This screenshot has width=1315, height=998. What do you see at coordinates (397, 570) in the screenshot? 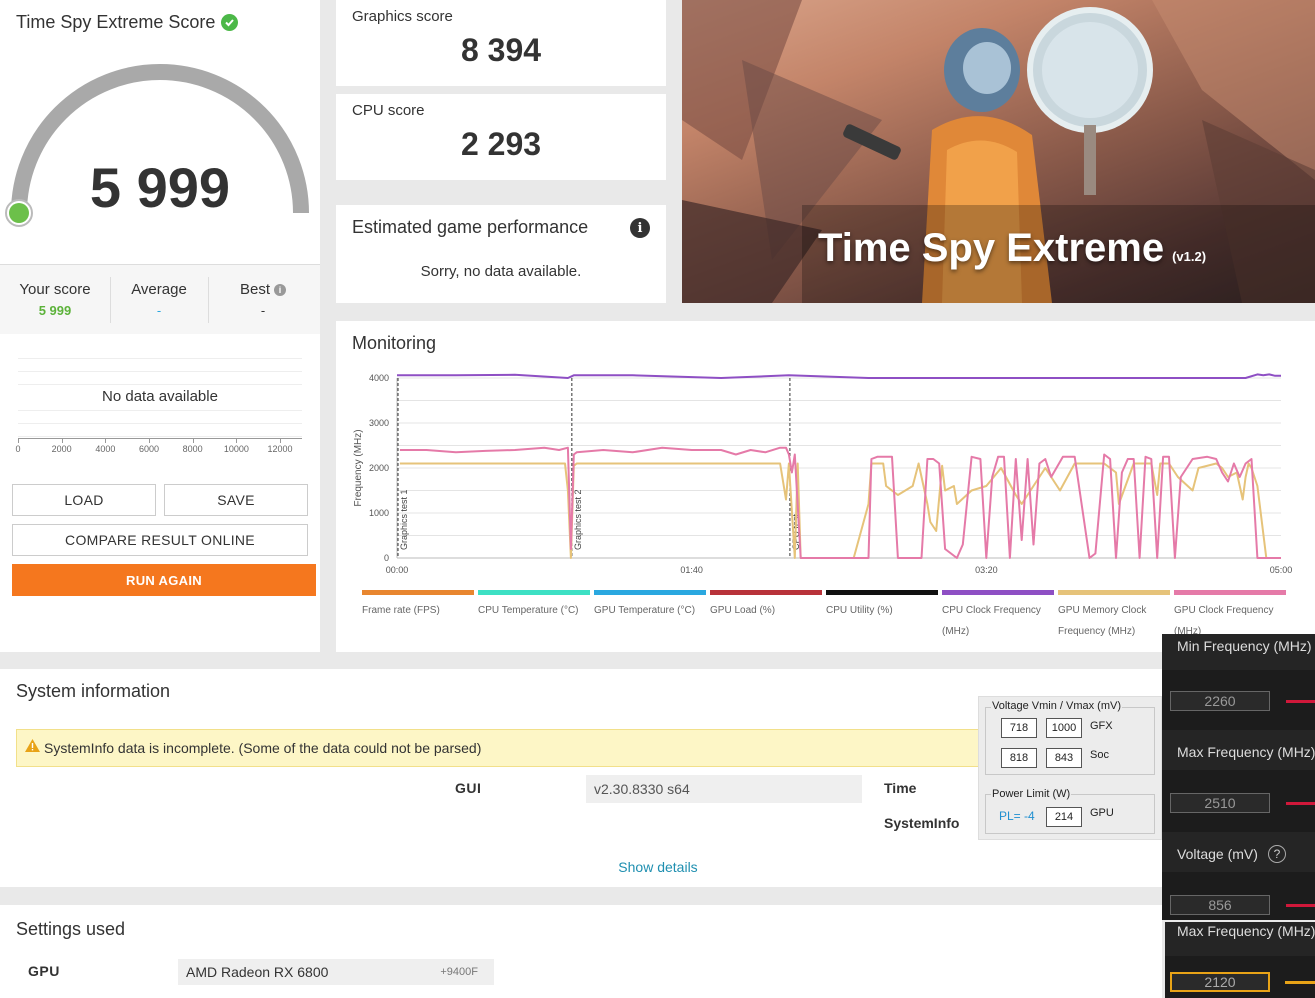
I see `x-tick-label: 00:00` at bounding box center [397, 570].